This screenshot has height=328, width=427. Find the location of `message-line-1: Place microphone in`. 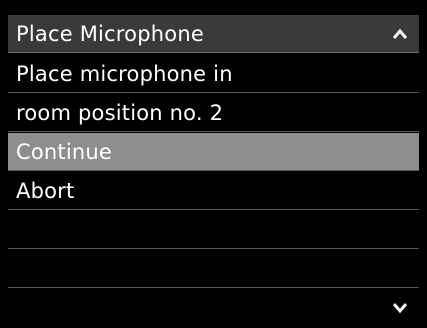

message-line-1: Place microphone in is located at coordinates (213, 74).